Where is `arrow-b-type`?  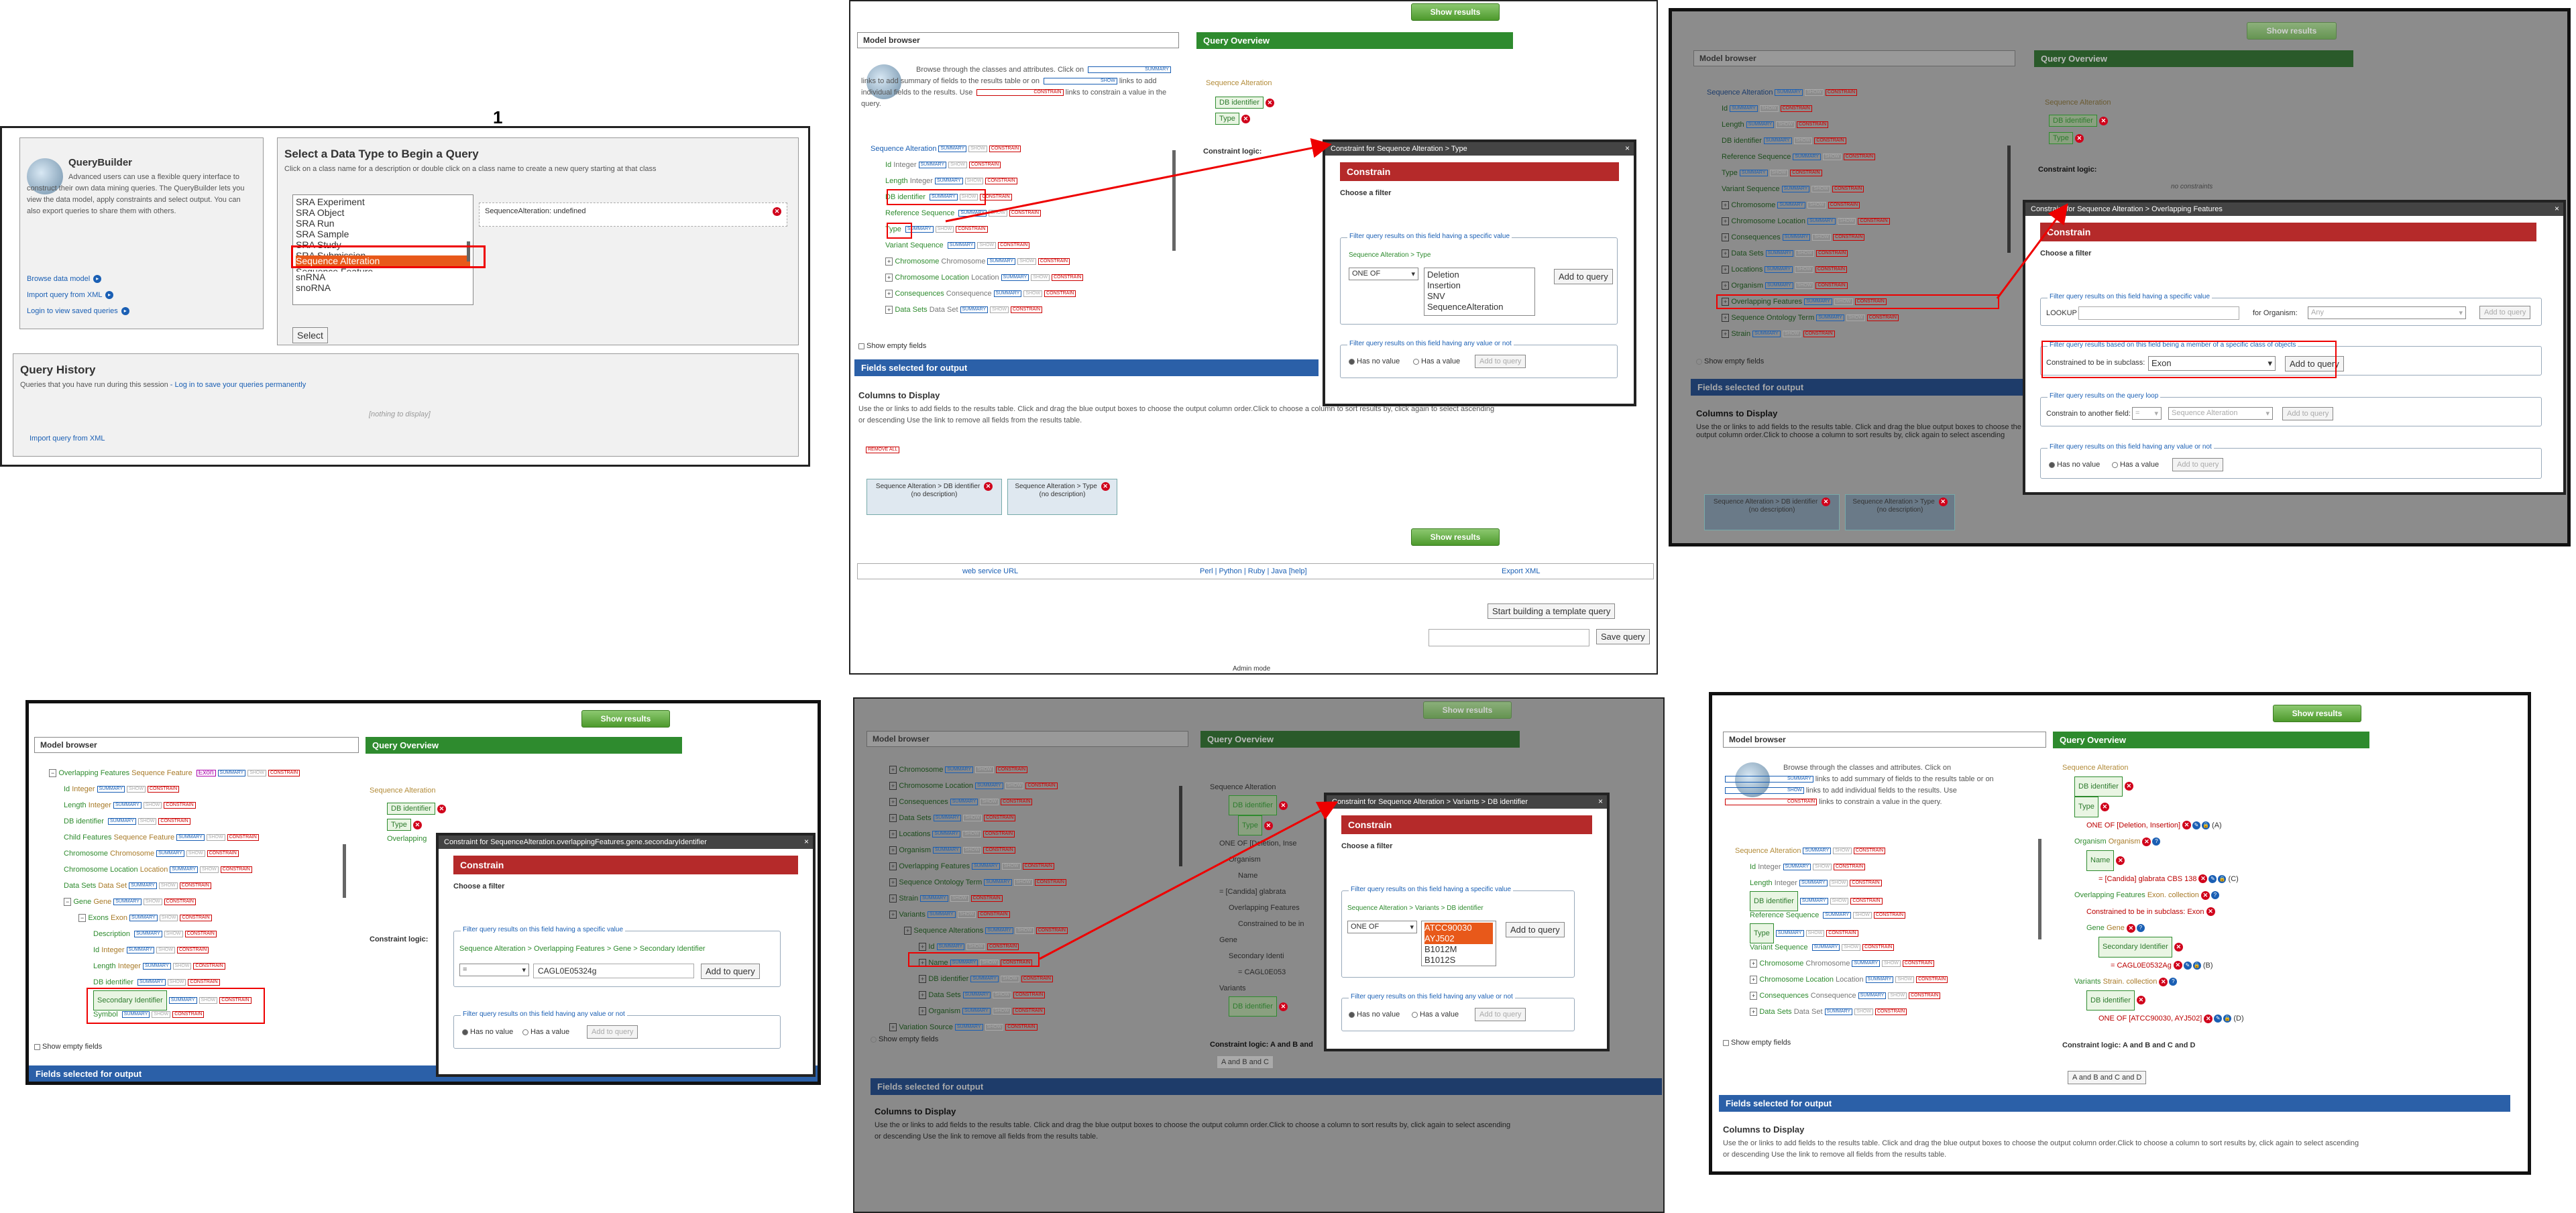 arrow-b-type is located at coordinates (1138, 180).